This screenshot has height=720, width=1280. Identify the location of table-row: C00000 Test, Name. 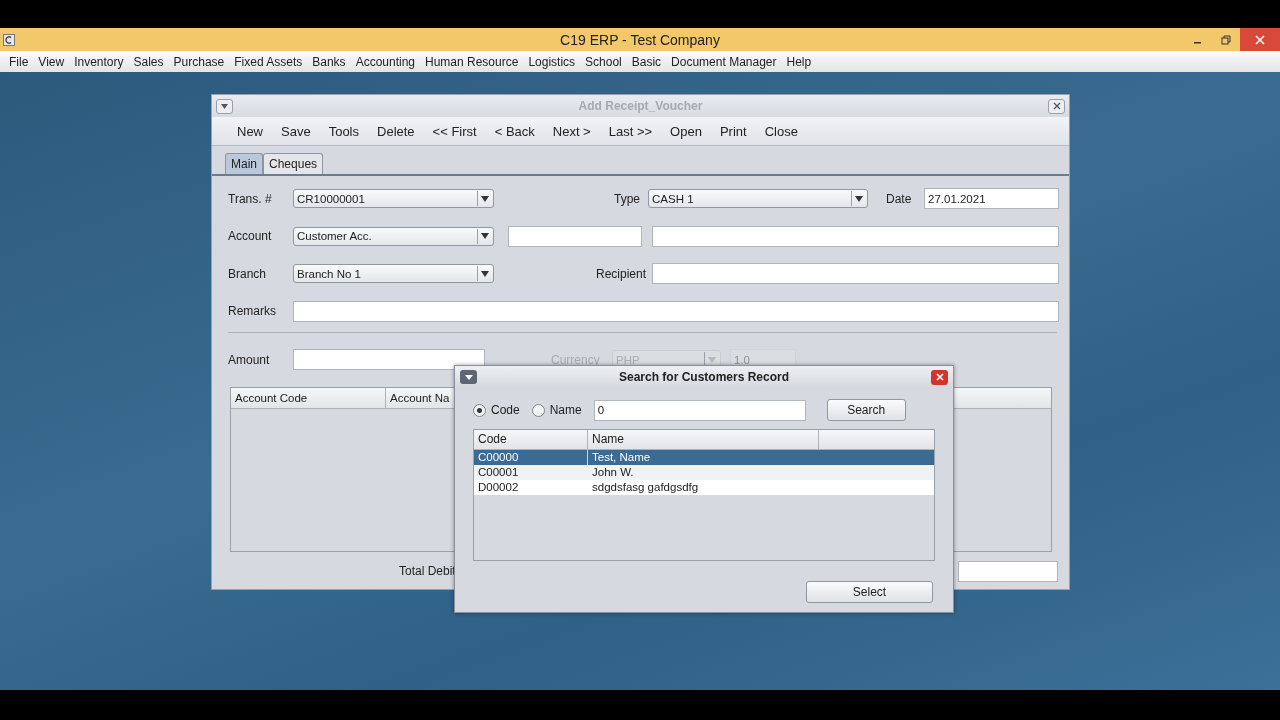
(704, 457).